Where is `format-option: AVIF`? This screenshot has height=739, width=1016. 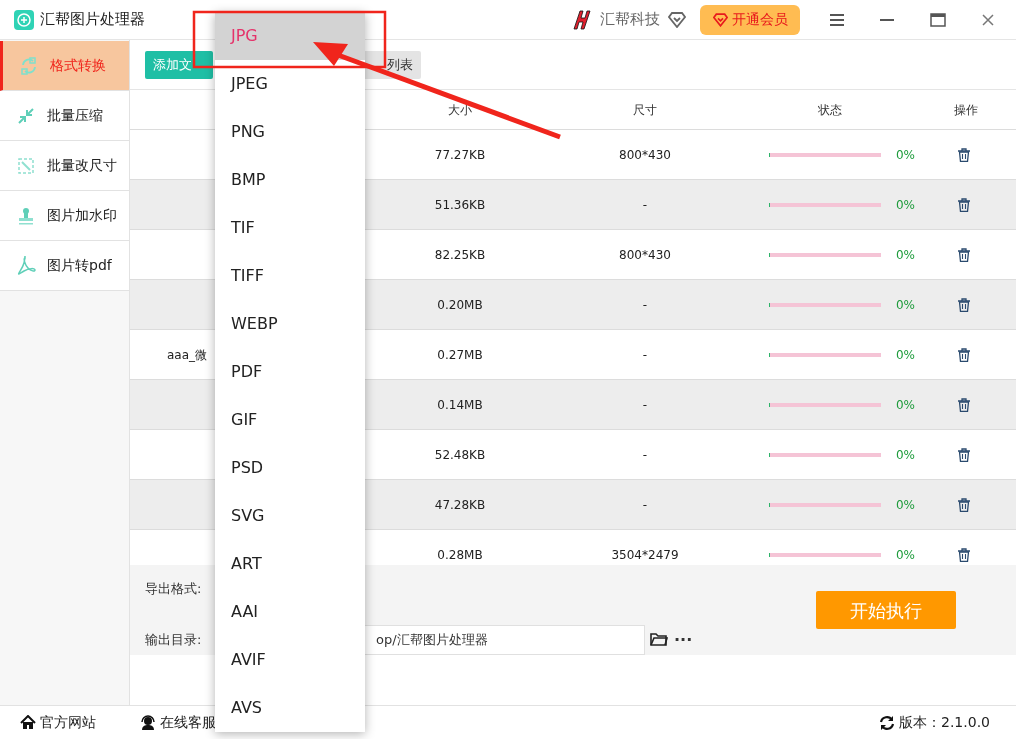 format-option: AVIF is located at coordinates (290, 660).